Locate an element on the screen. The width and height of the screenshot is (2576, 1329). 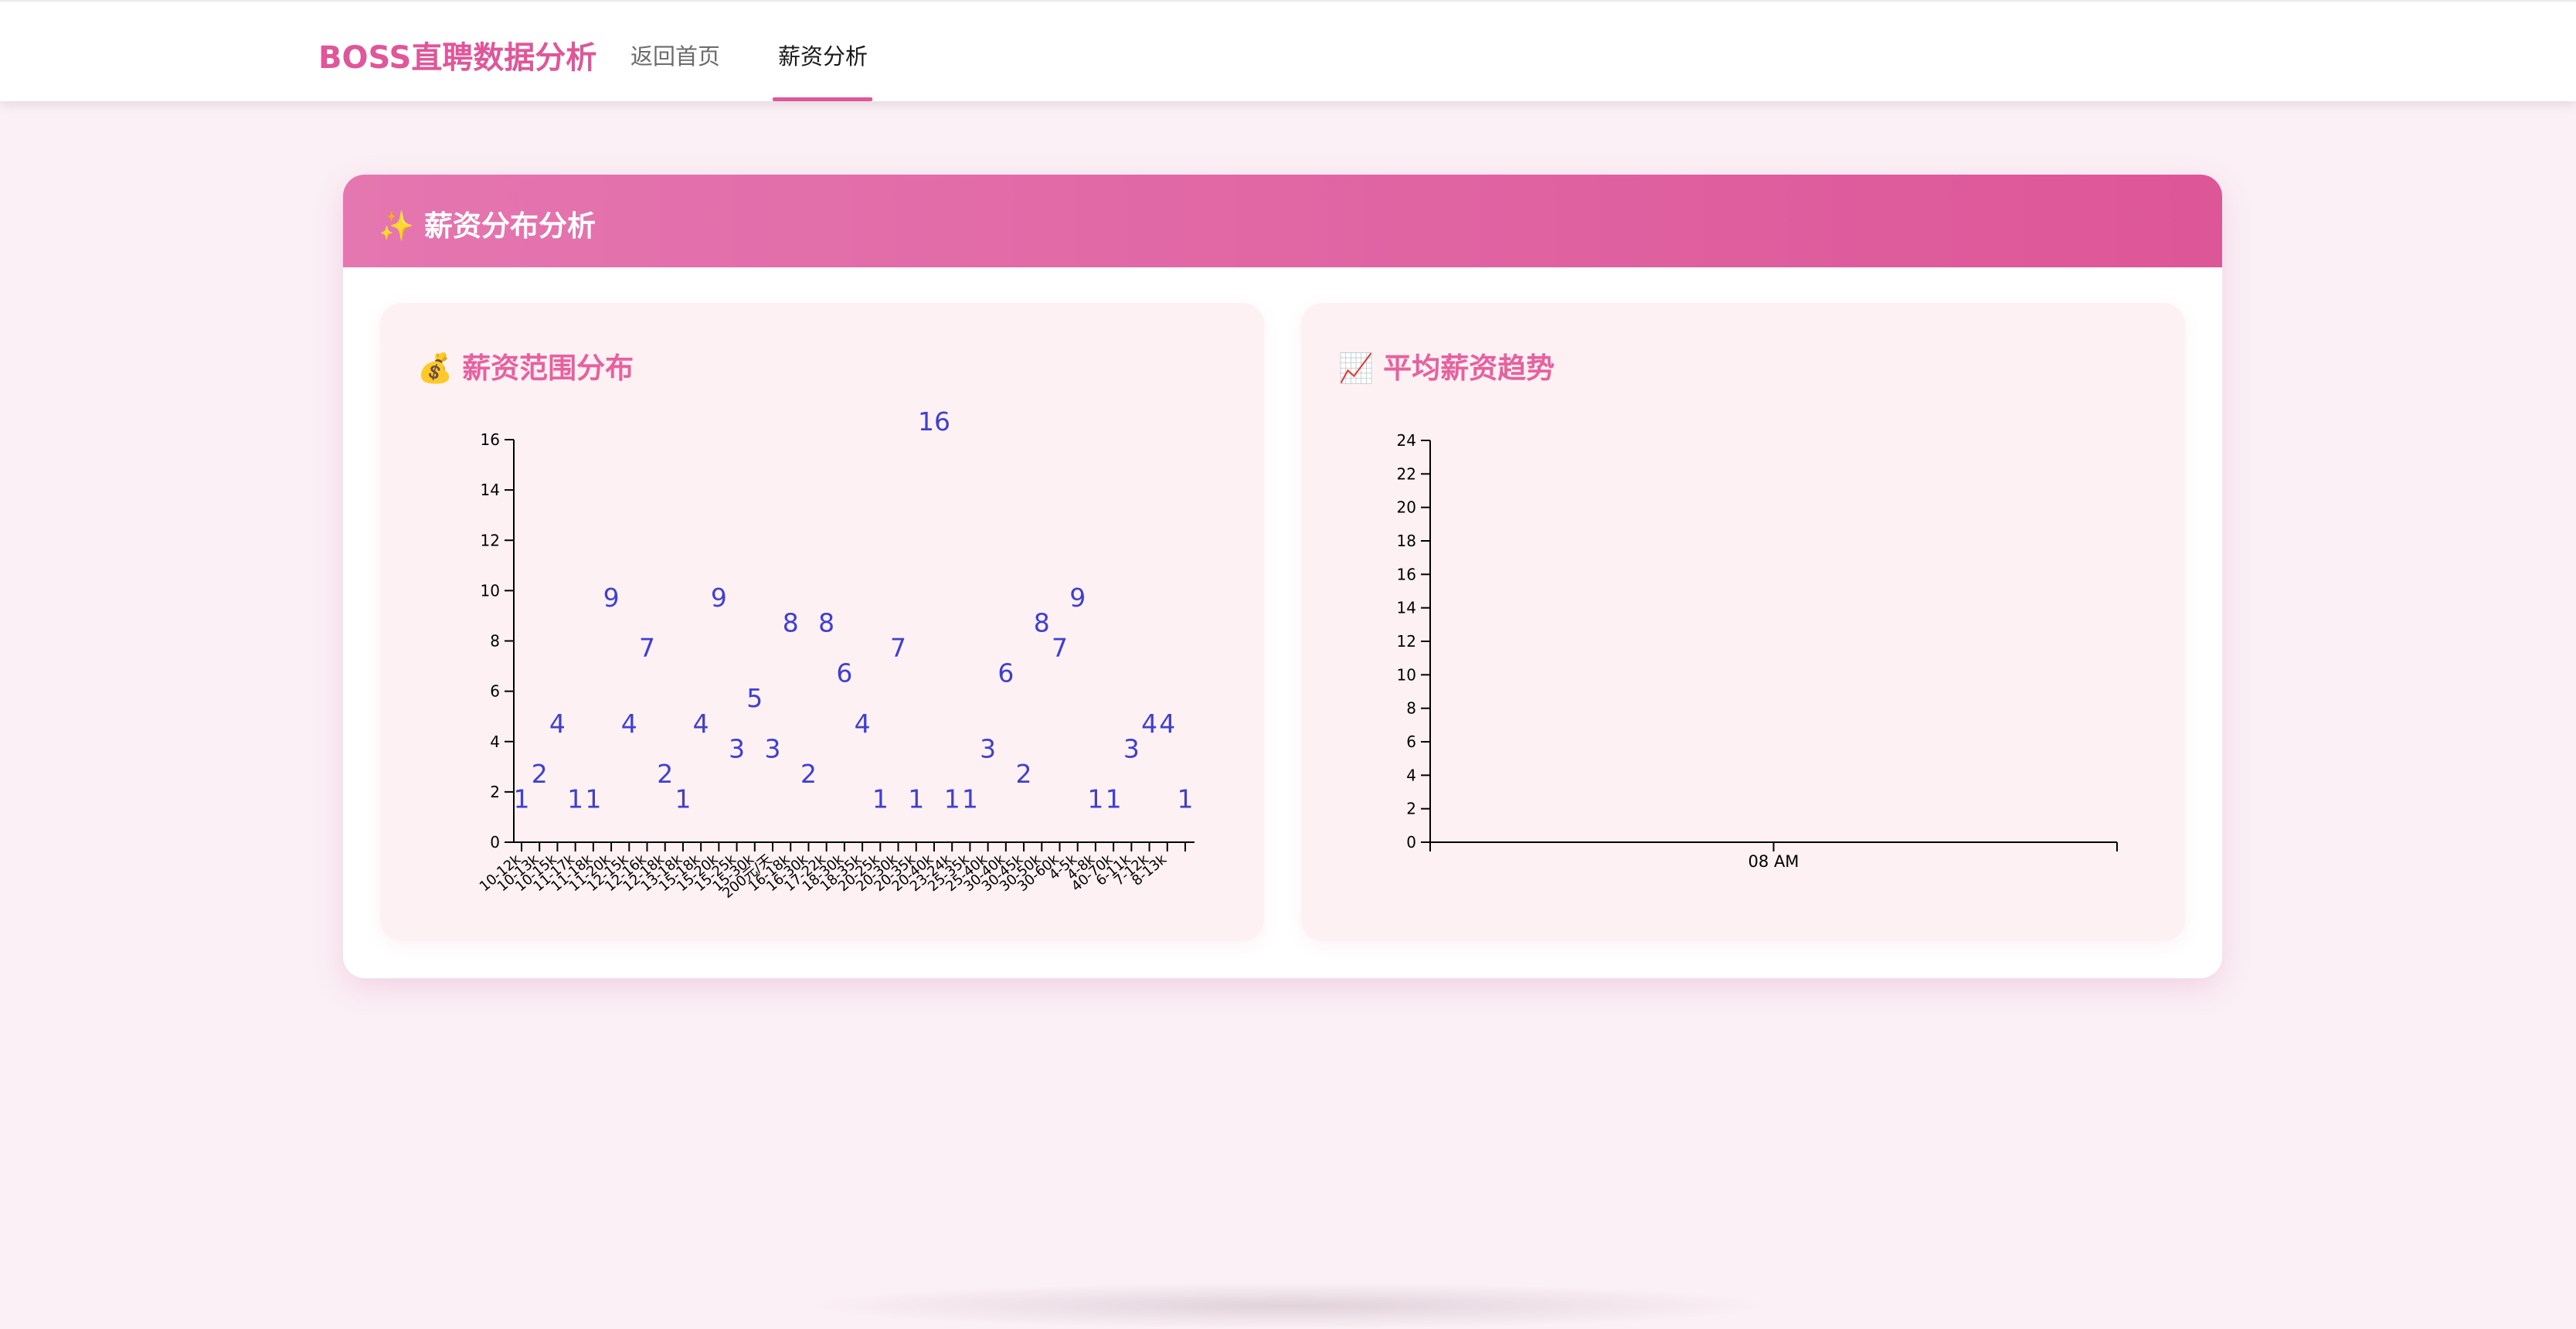
y-tick-label: 2 is located at coordinates (495, 792).